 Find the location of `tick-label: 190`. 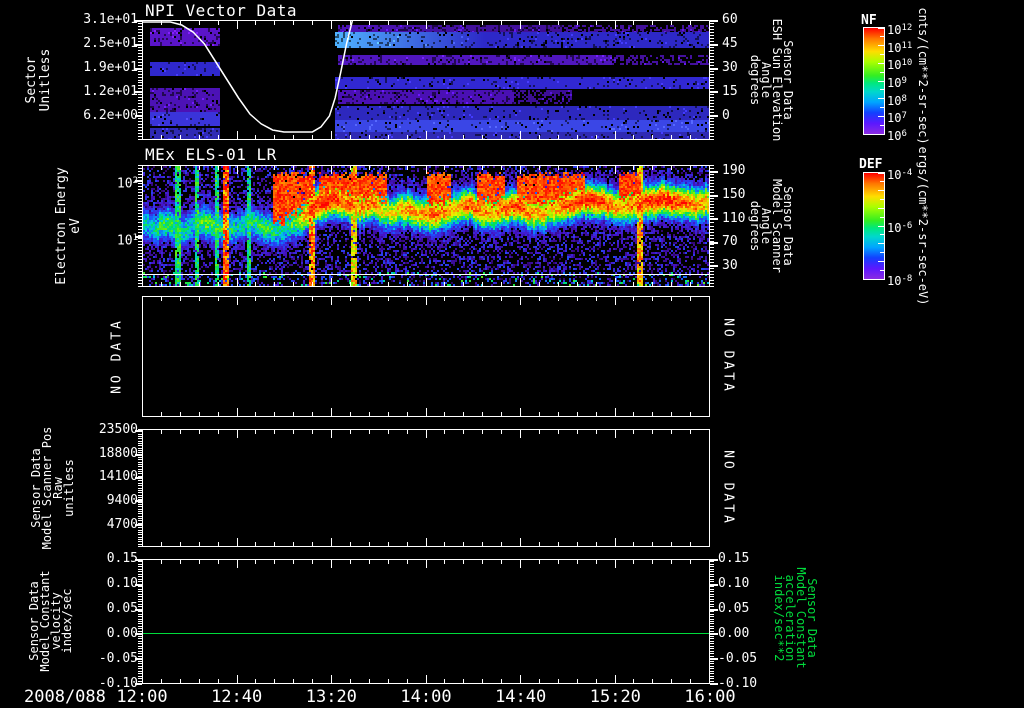

tick-label: 190 is located at coordinates (734, 171).